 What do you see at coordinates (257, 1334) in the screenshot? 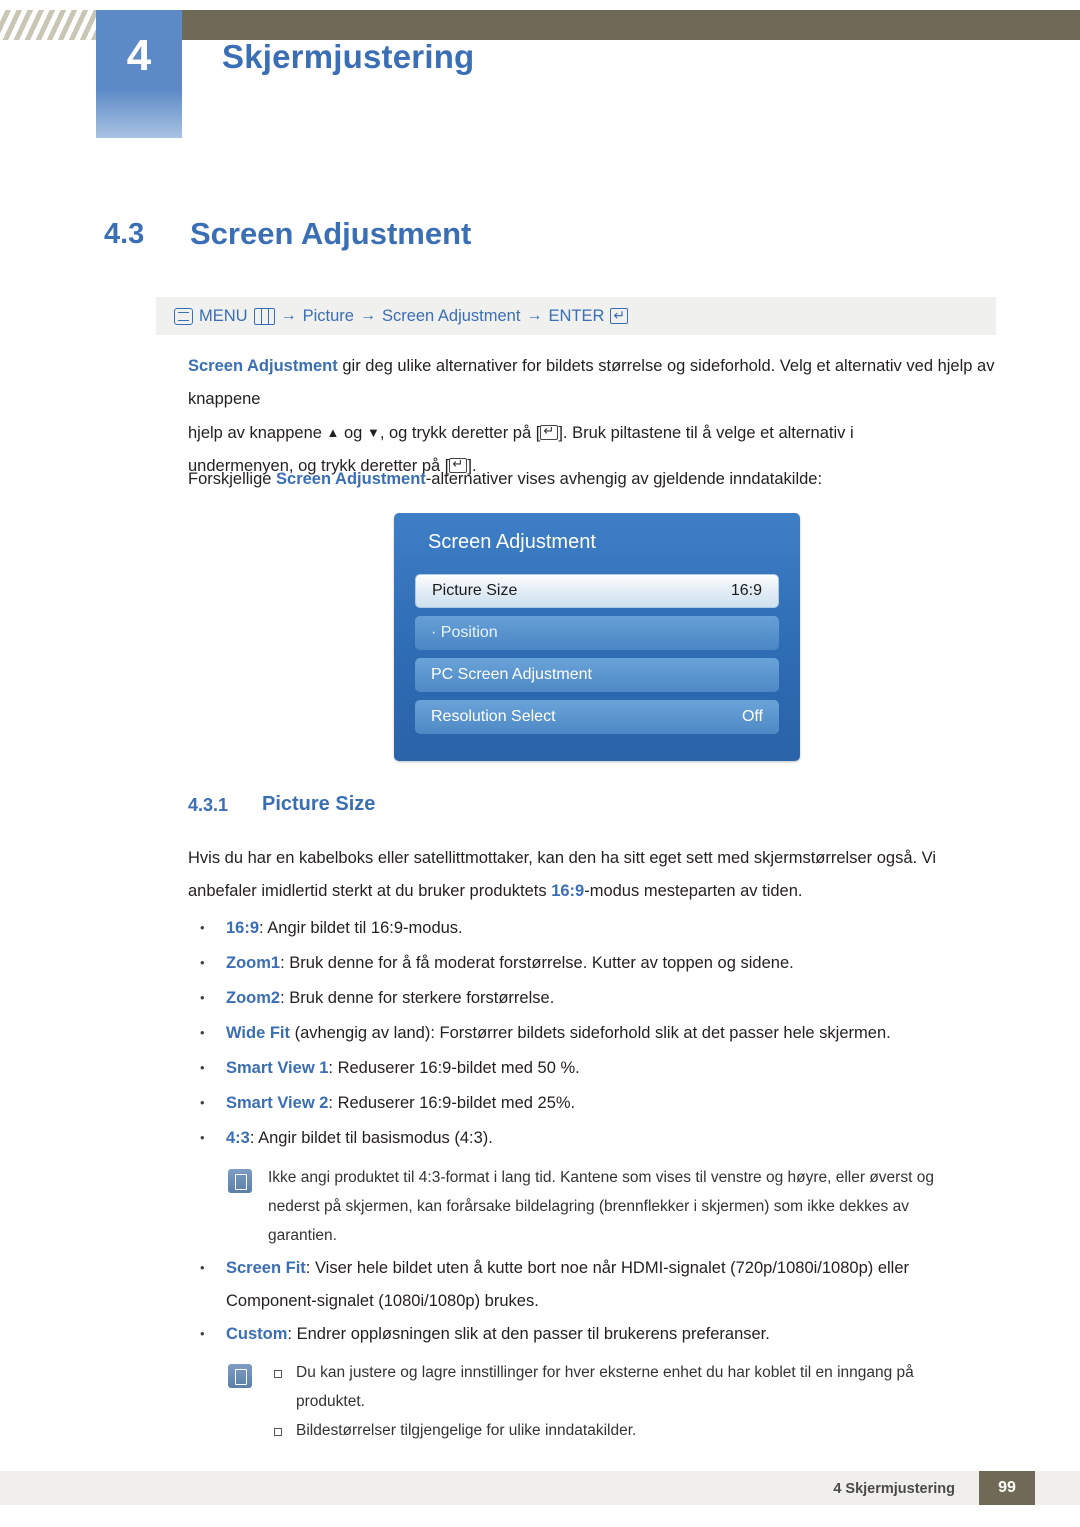
I see `bullet-term: Custom` at bounding box center [257, 1334].